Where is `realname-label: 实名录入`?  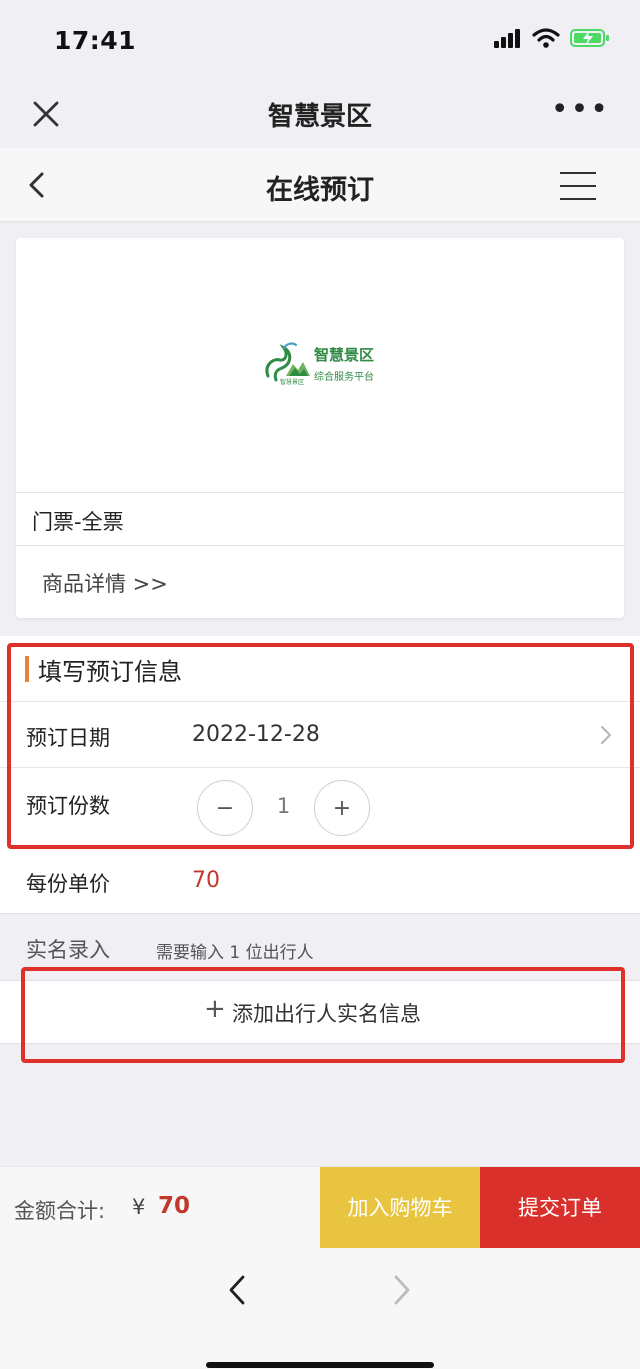 realname-label: 实名录入 is located at coordinates (68, 950).